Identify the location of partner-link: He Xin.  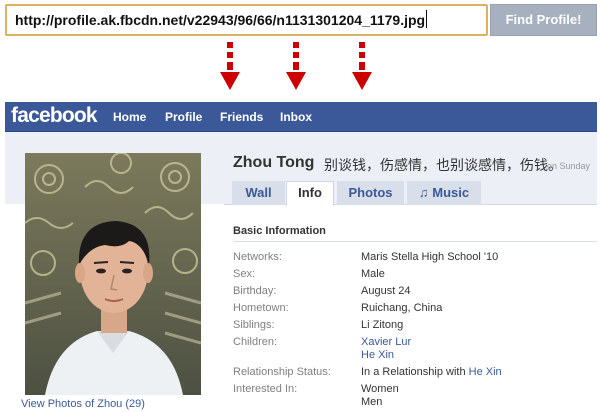
(485, 372).